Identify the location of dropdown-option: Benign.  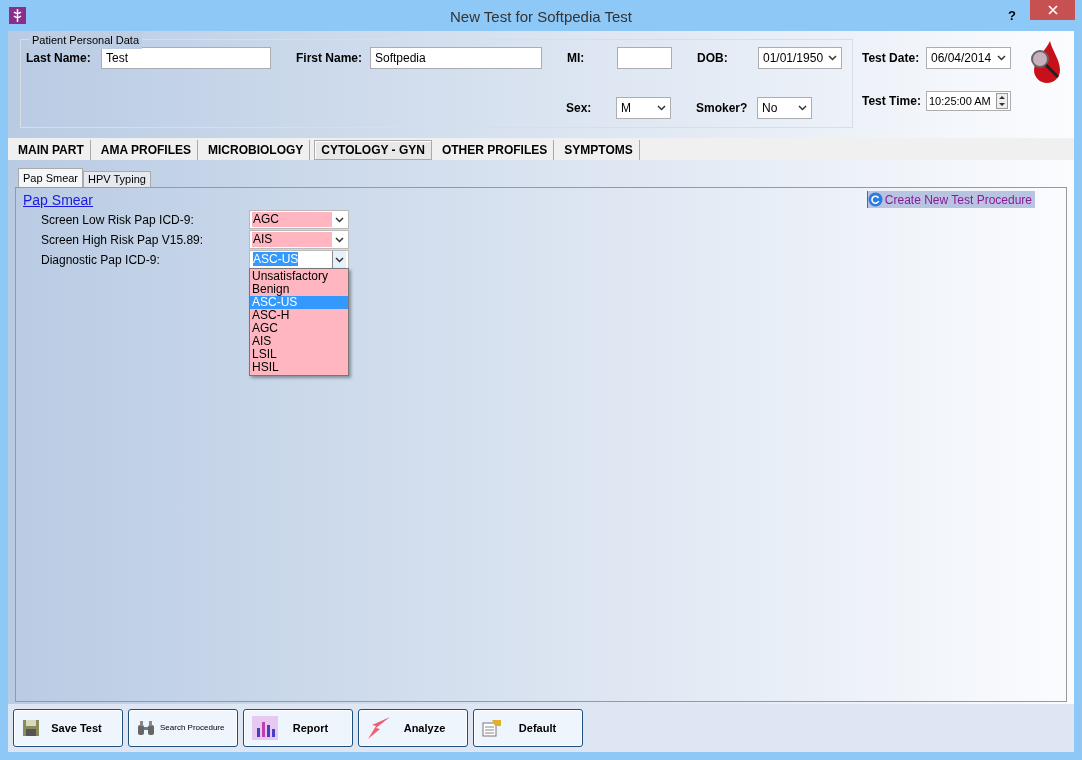
(299, 289).